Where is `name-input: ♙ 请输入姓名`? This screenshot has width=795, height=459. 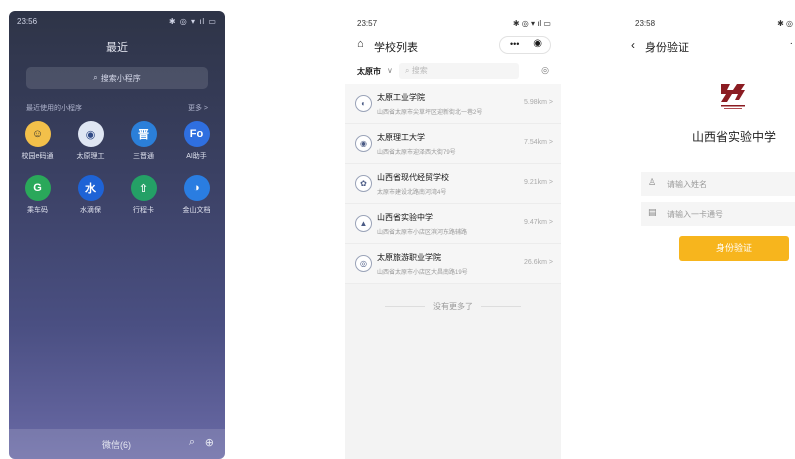
name-input: ♙ 请输入姓名 is located at coordinates (718, 184).